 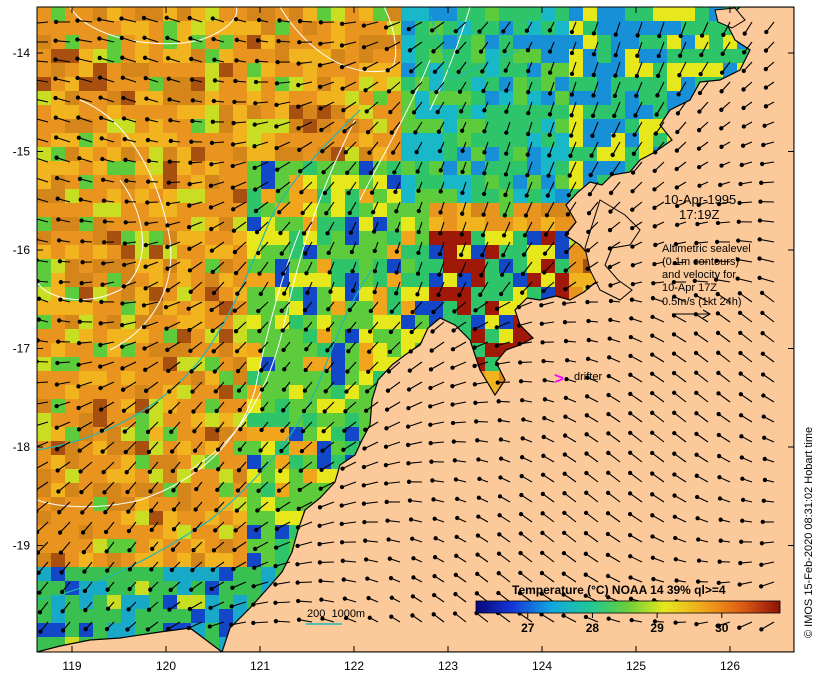 What do you see at coordinates (636, 666) in the screenshot?
I see `x-tick-label: 125` at bounding box center [636, 666].